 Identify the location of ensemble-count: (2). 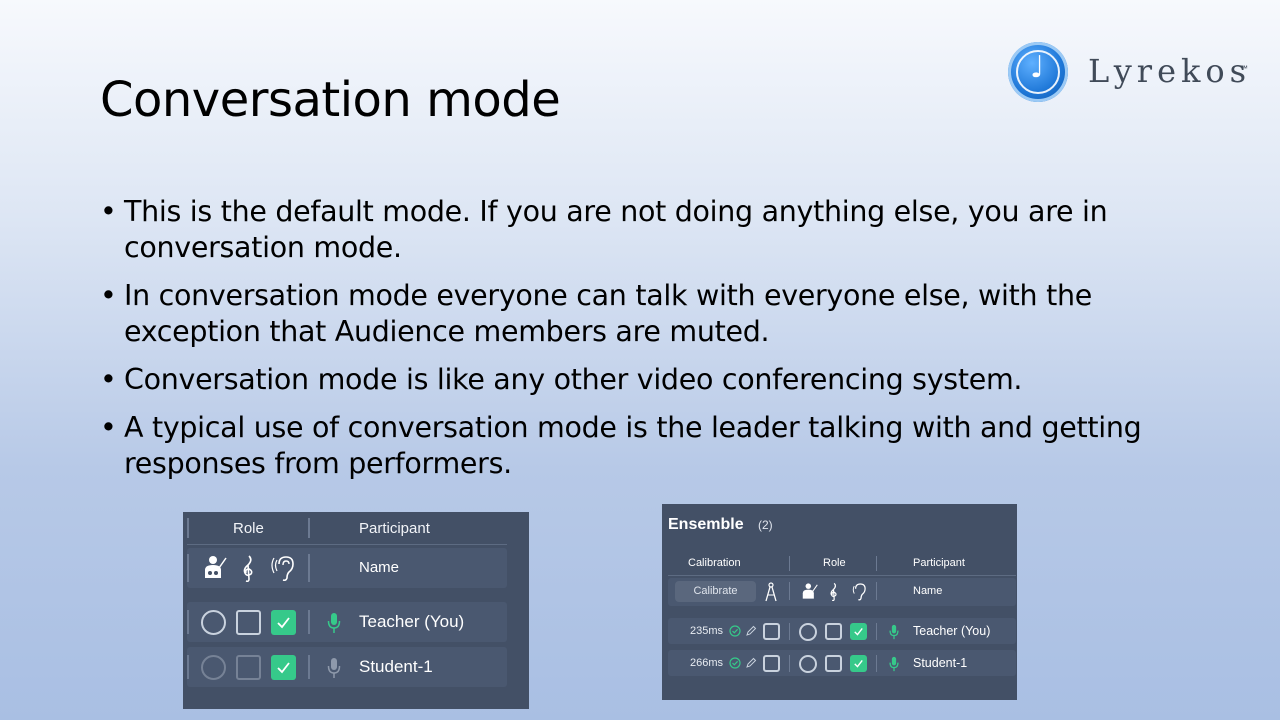
(765, 525).